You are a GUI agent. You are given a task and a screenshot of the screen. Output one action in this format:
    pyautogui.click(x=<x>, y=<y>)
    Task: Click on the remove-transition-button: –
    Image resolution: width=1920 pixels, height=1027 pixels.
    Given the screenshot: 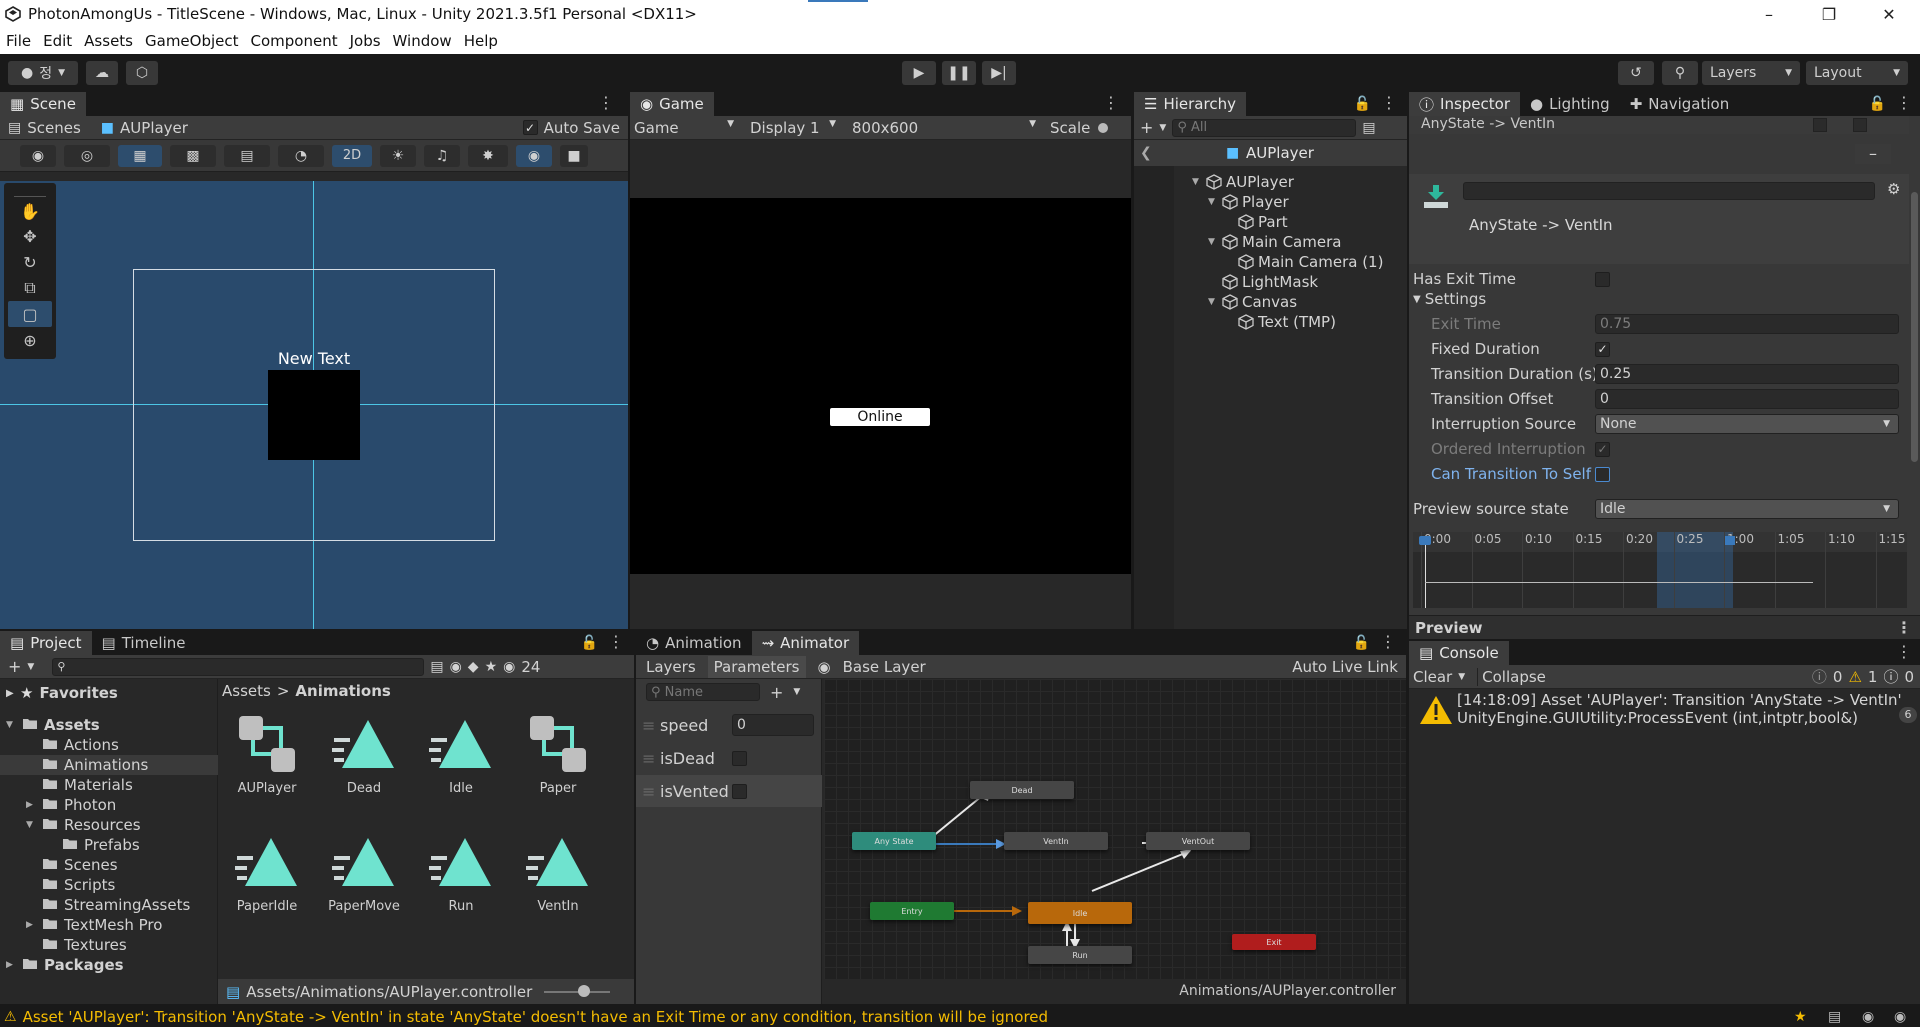 What is the action you would take?
    pyautogui.click(x=1873, y=154)
    